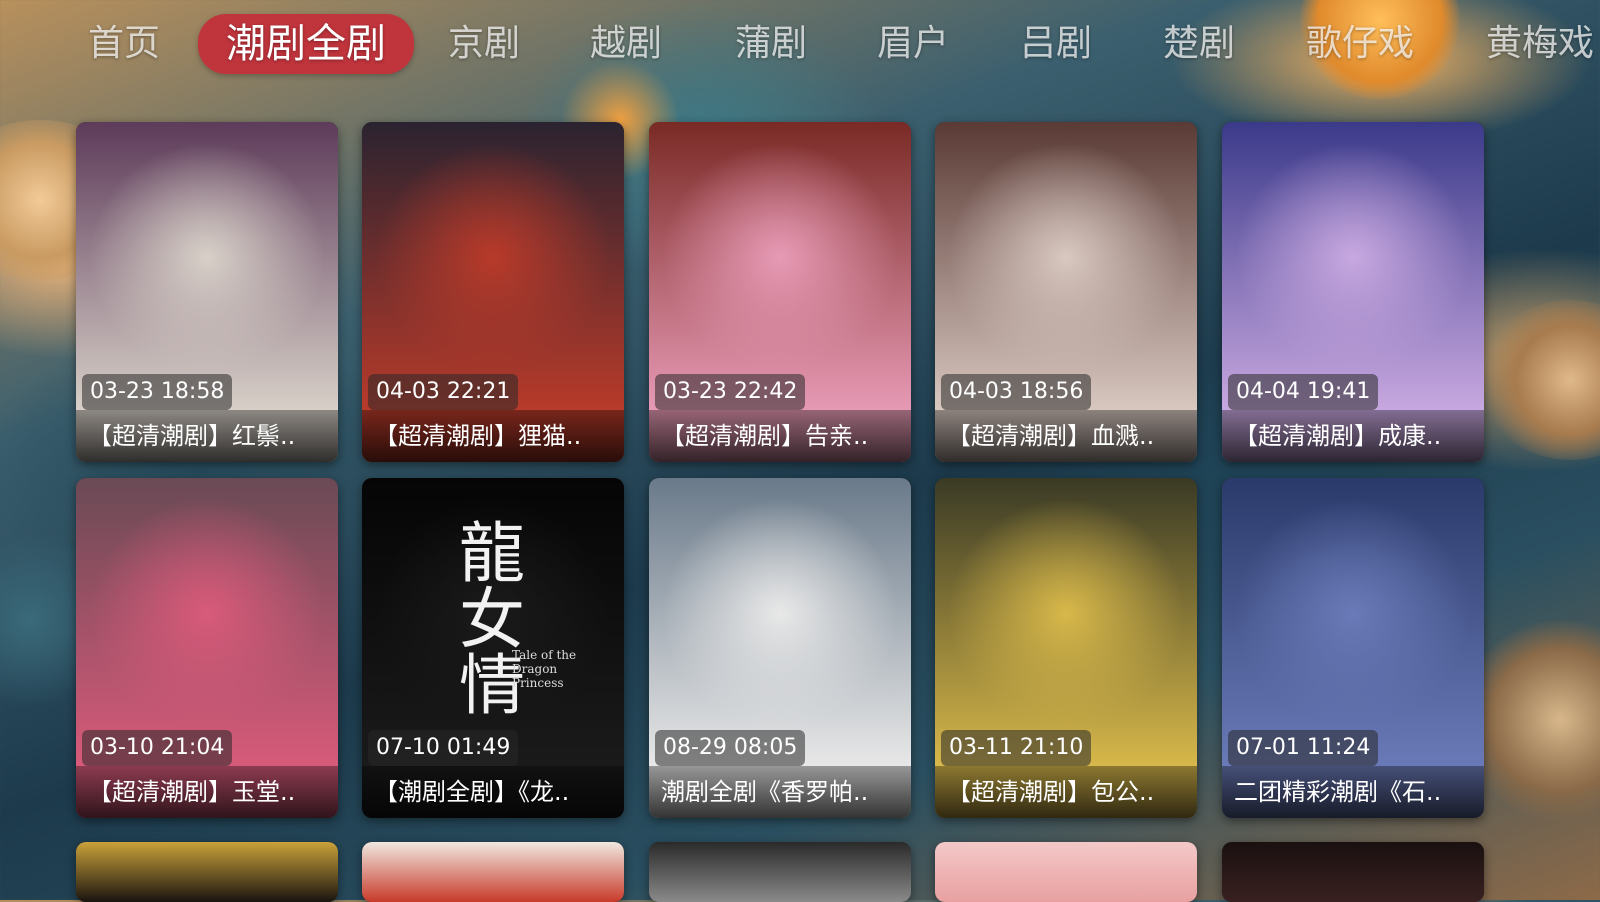 This screenshot has height=902, width=1600. I want to click on video-card: 03-23 18:58 【超清潮剧】红鬃.., so click(207, 292).